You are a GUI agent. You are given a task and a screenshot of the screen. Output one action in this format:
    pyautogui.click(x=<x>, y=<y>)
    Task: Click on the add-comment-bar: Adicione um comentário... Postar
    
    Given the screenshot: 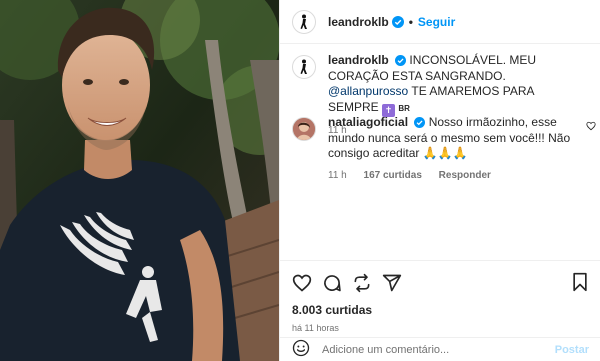 What is the action you would take?
    pyautogui.click(x=440, y=349)
    